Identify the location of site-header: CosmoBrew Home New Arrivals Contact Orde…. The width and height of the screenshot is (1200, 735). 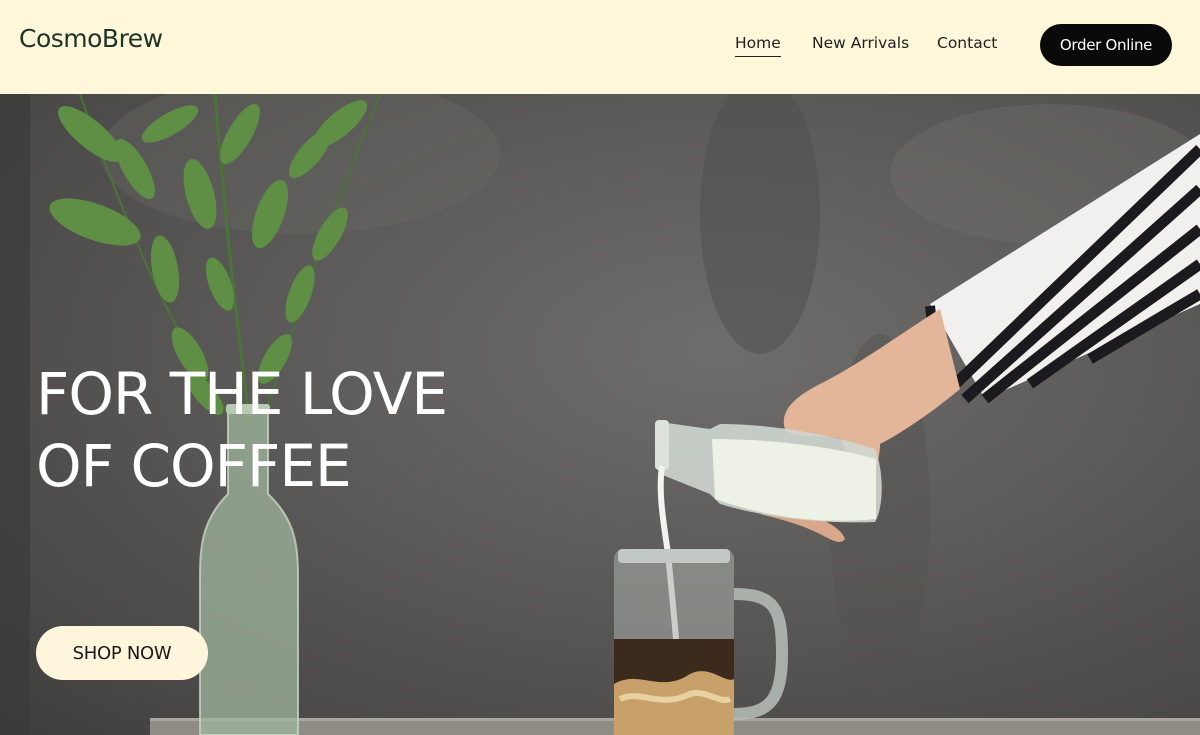
(600, 47).